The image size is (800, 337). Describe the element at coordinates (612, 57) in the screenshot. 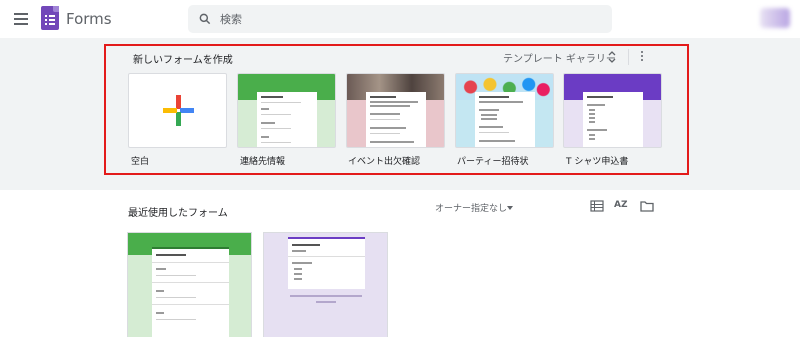

I see `unfold-more-icon` at that location.